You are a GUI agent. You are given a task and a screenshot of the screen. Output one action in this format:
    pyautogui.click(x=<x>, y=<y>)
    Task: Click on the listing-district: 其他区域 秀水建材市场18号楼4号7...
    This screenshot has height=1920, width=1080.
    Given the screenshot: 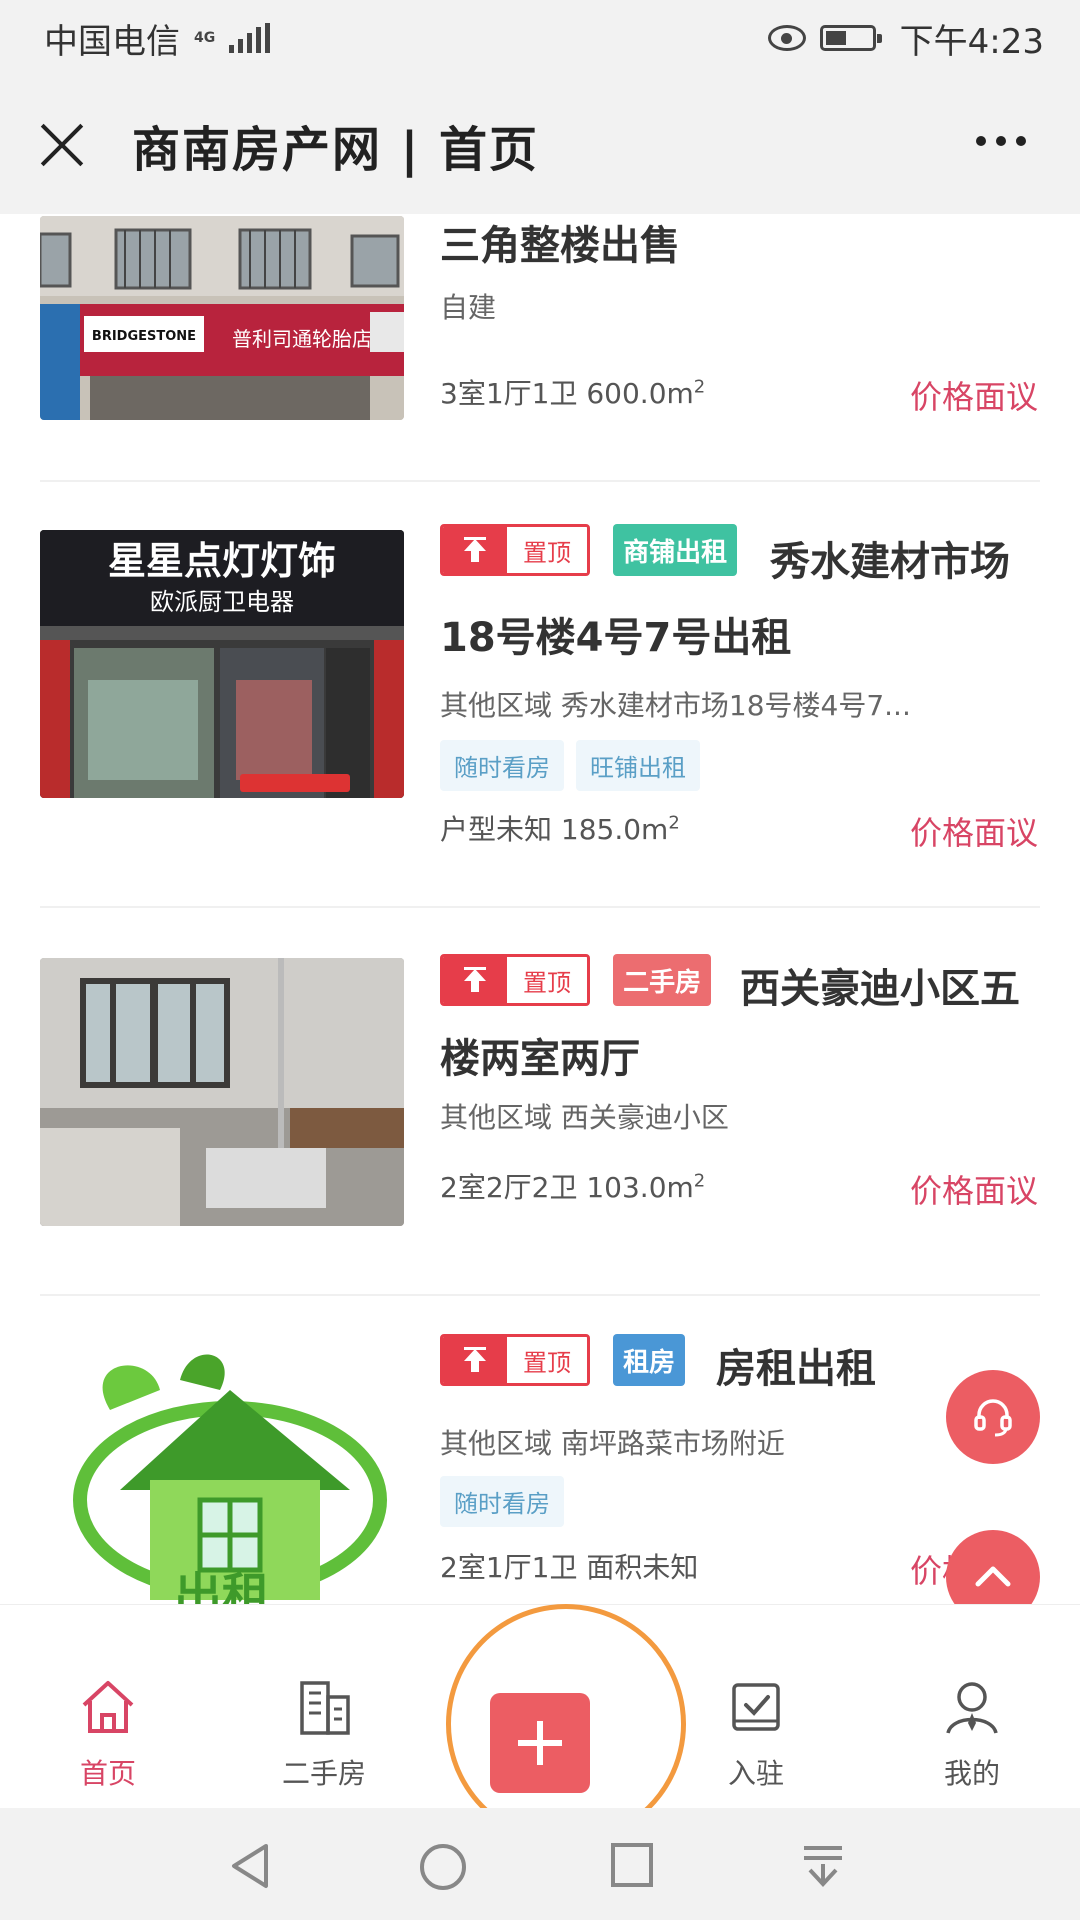 What is the action you would take?
    pyautogui.click(x=675, y=705)
    